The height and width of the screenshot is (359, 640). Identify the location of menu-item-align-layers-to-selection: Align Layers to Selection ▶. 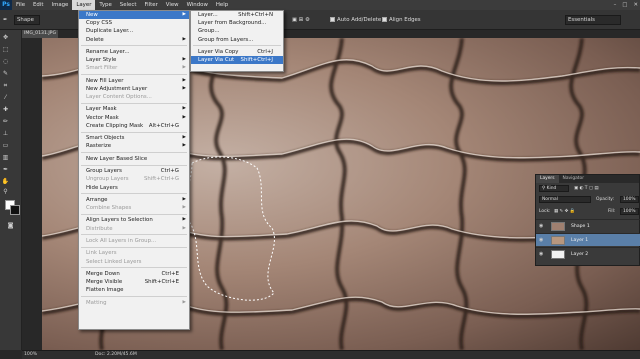
(134, 220).